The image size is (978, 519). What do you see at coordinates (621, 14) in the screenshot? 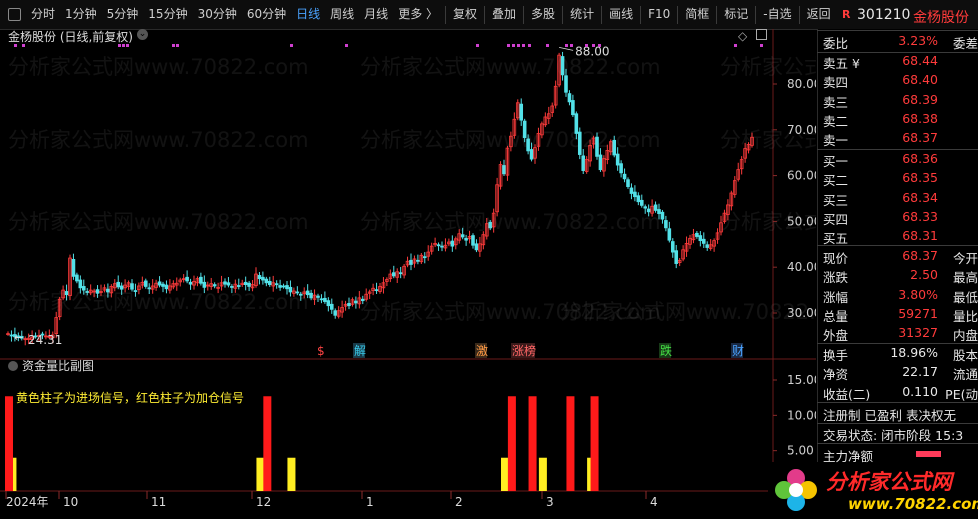
I see `action-button-4: 画线` at bounding box center [621, 14].